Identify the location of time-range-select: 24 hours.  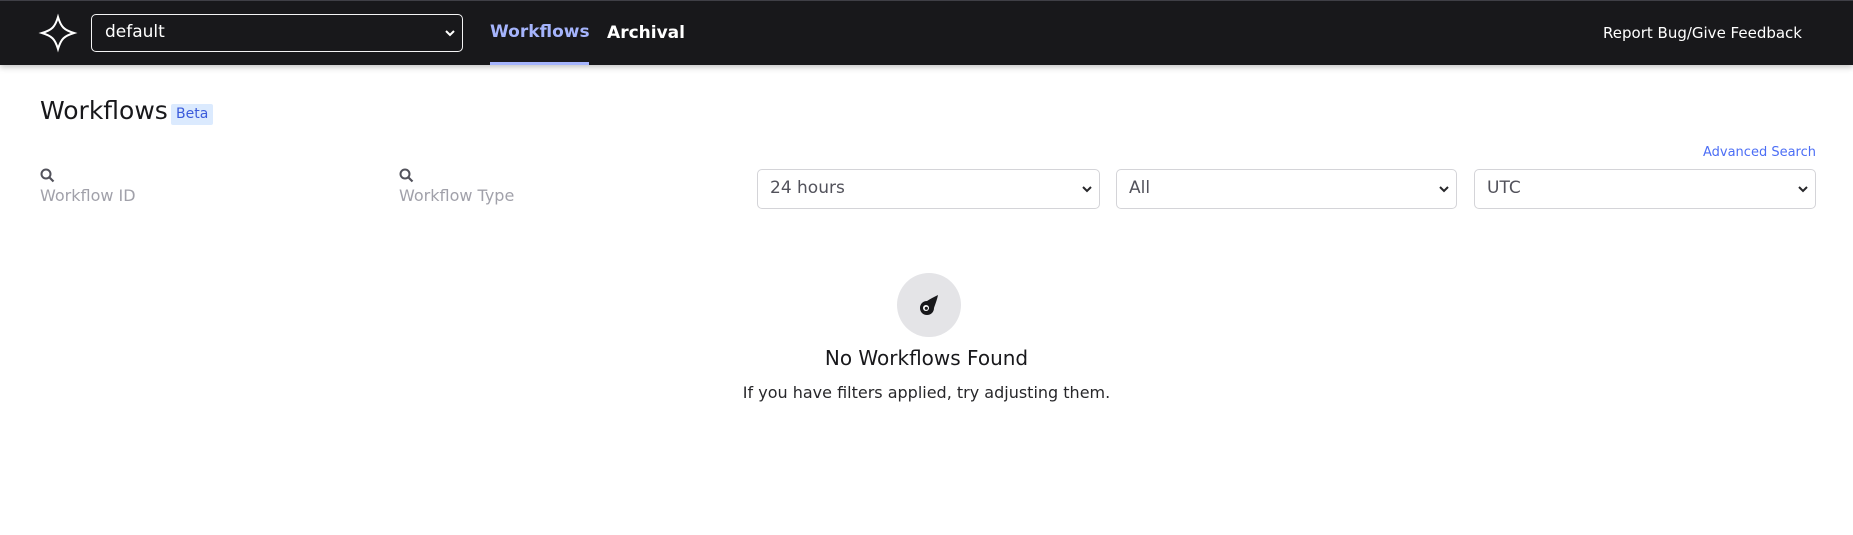
(928, 189).